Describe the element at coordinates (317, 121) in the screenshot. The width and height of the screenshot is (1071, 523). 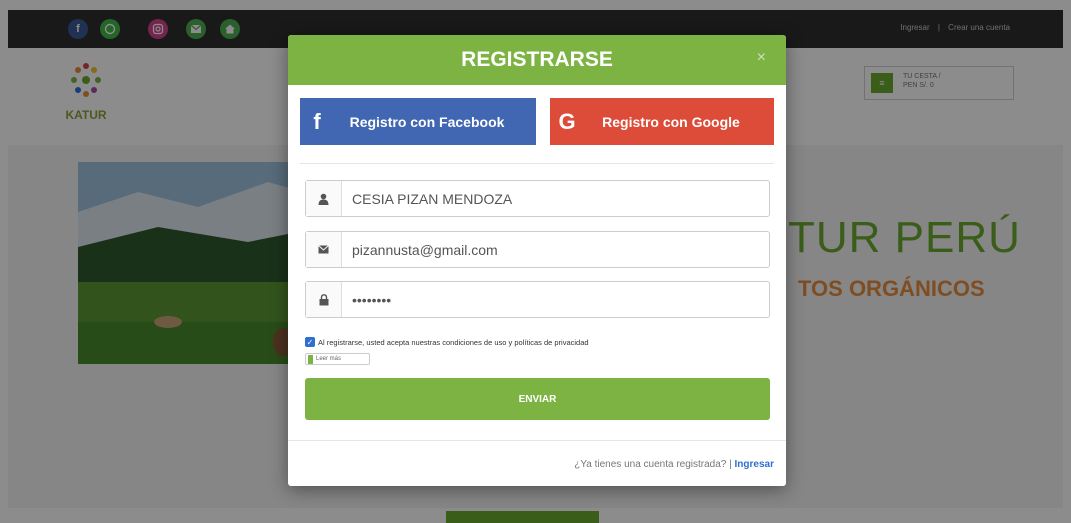
I see `facebook-icon: f` at that location.